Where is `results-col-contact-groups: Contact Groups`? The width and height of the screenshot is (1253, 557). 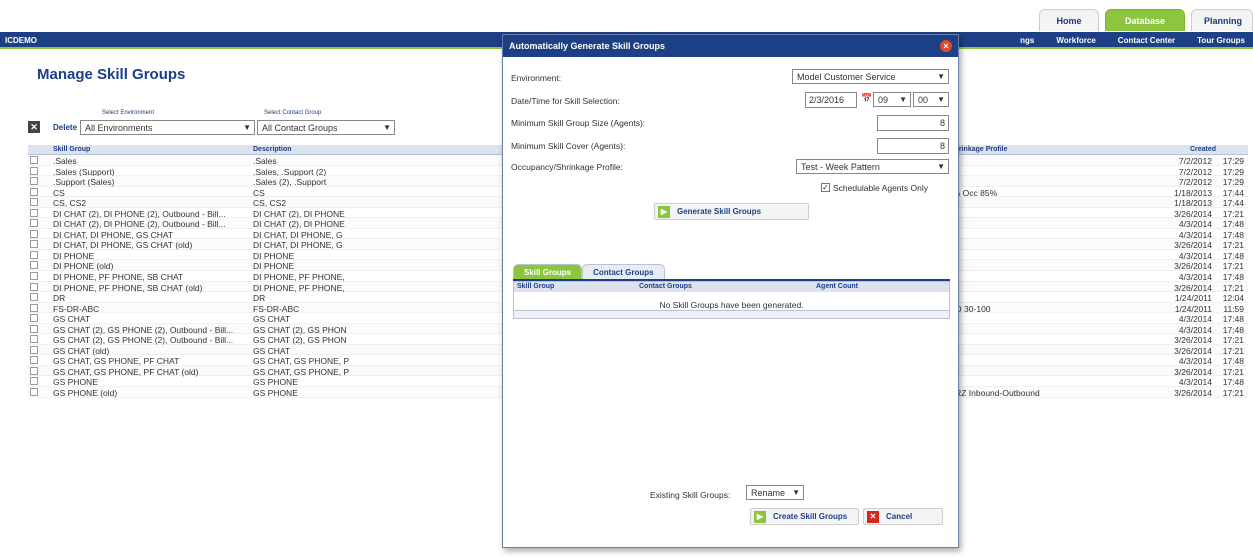
results-col-contact-groups: Contact Groups is located at coordinates (665, 286).